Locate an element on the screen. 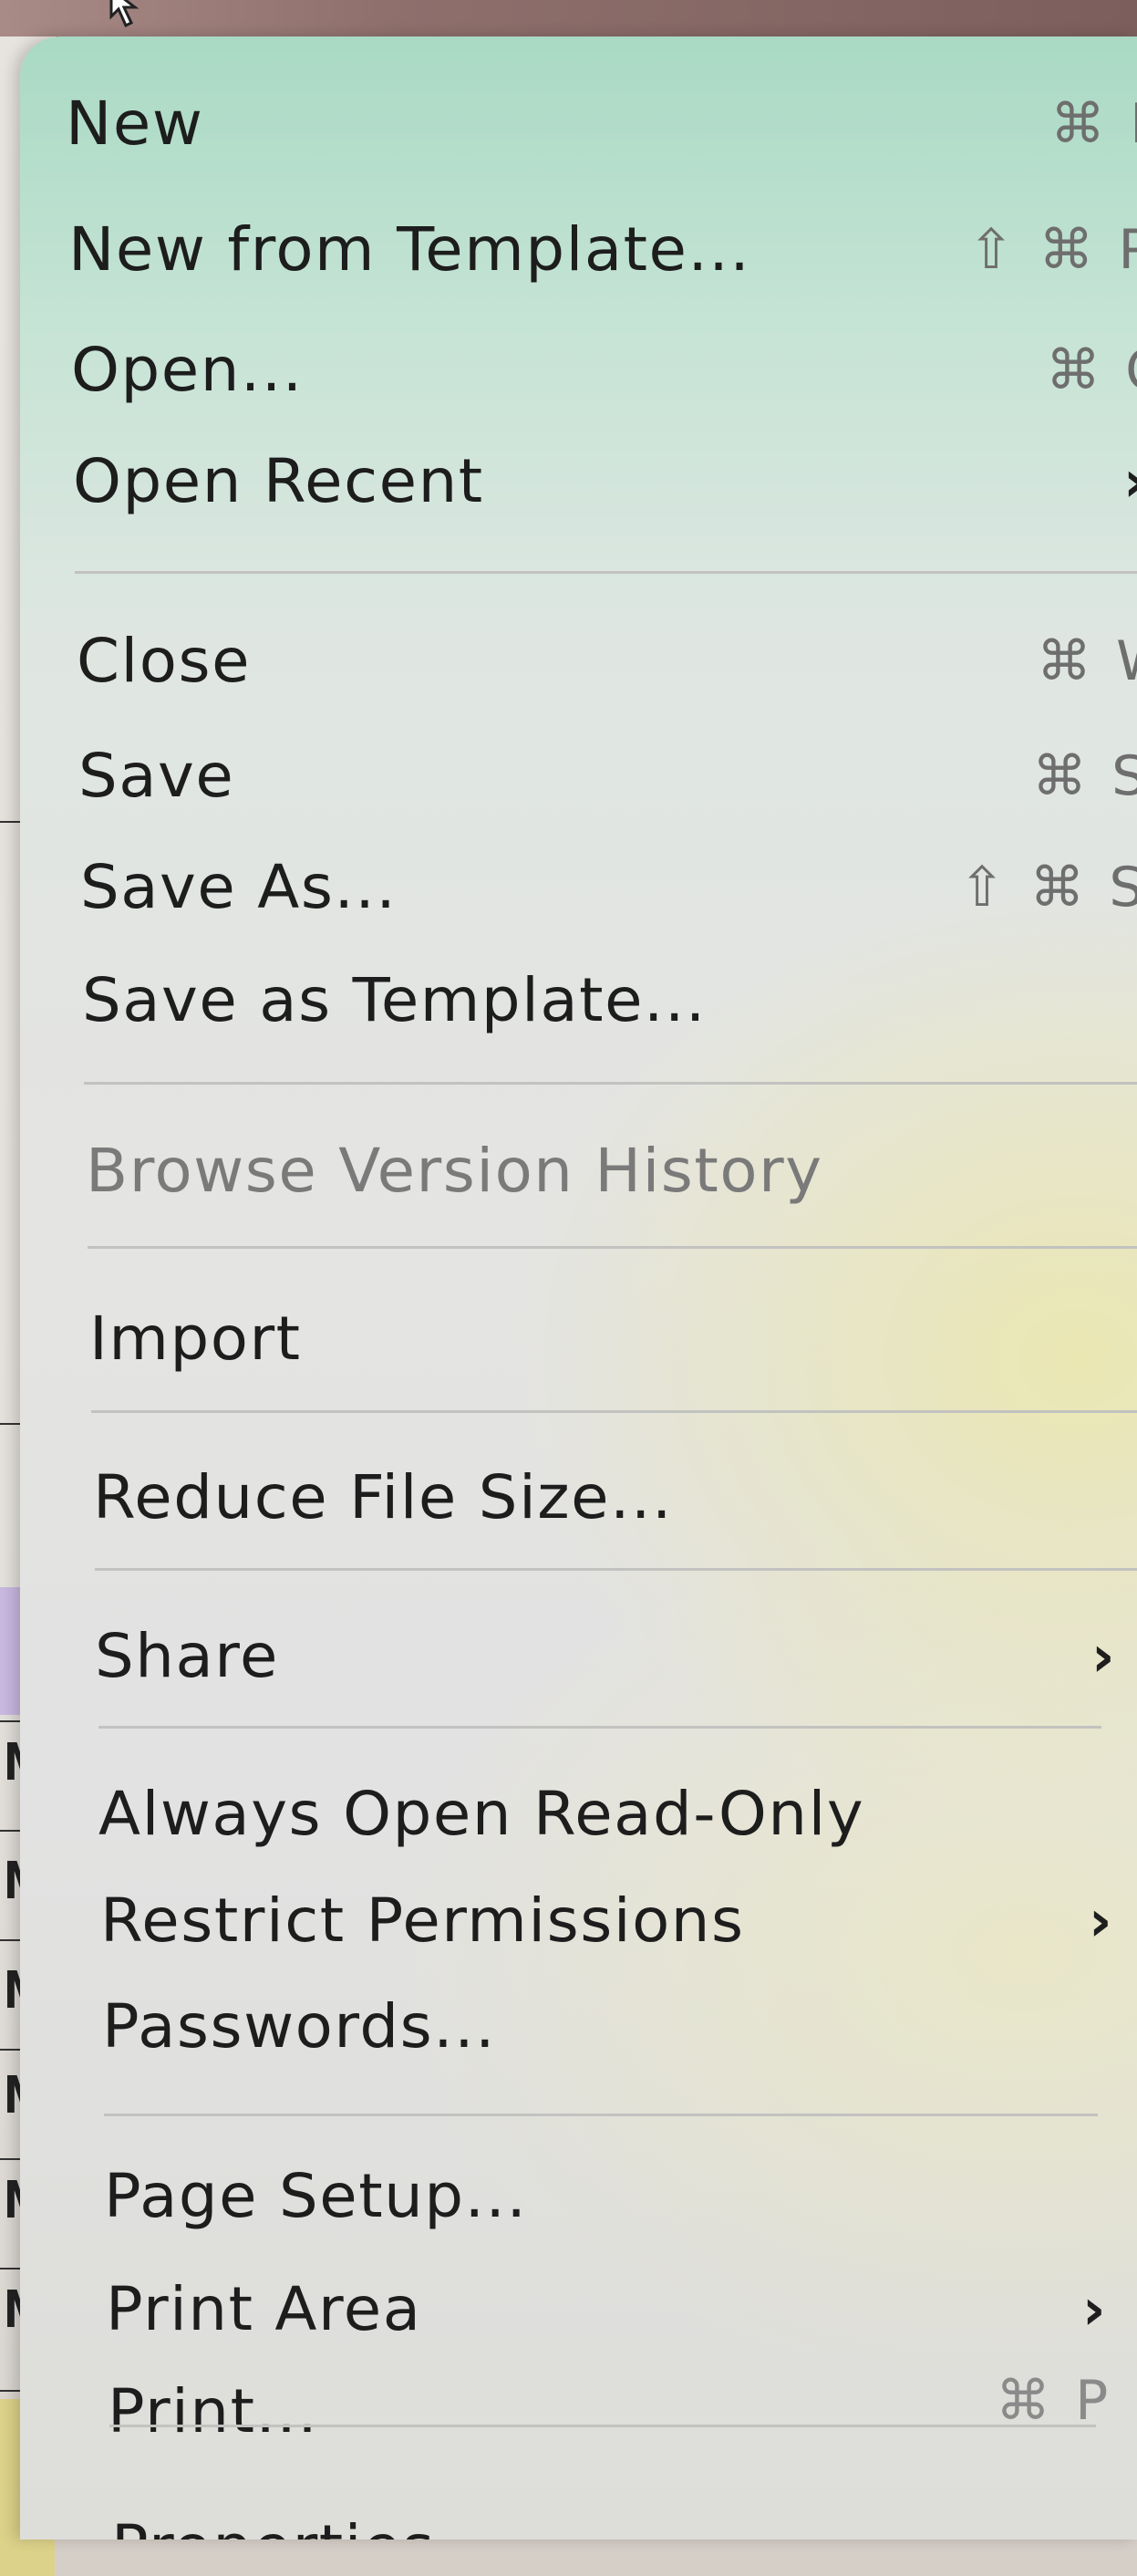 The width and height of the screenshot is (1137, 2576). menu-item-restrict-permissions: Restrict Permissions › is located at coordinates (578, 1921).